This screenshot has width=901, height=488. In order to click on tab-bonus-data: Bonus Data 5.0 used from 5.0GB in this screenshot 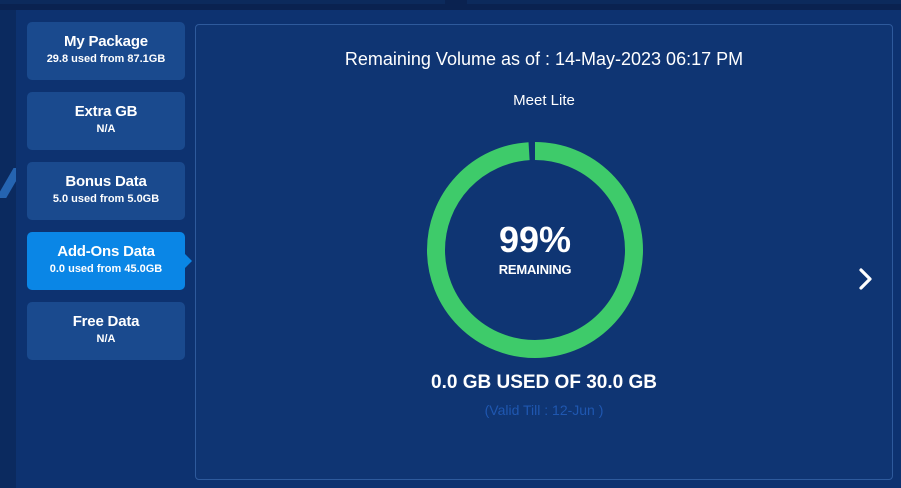, I will do `click(106, 191)`.